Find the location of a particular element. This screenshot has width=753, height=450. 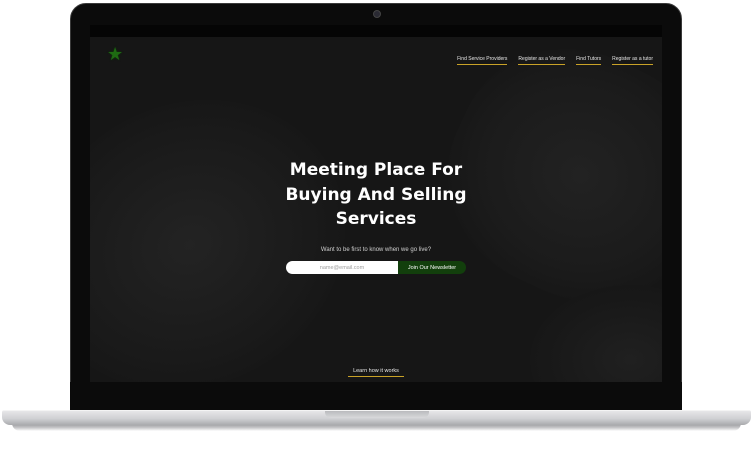

learn-how-it-works-link: Learn how it works is located at coordinates (376, 372).